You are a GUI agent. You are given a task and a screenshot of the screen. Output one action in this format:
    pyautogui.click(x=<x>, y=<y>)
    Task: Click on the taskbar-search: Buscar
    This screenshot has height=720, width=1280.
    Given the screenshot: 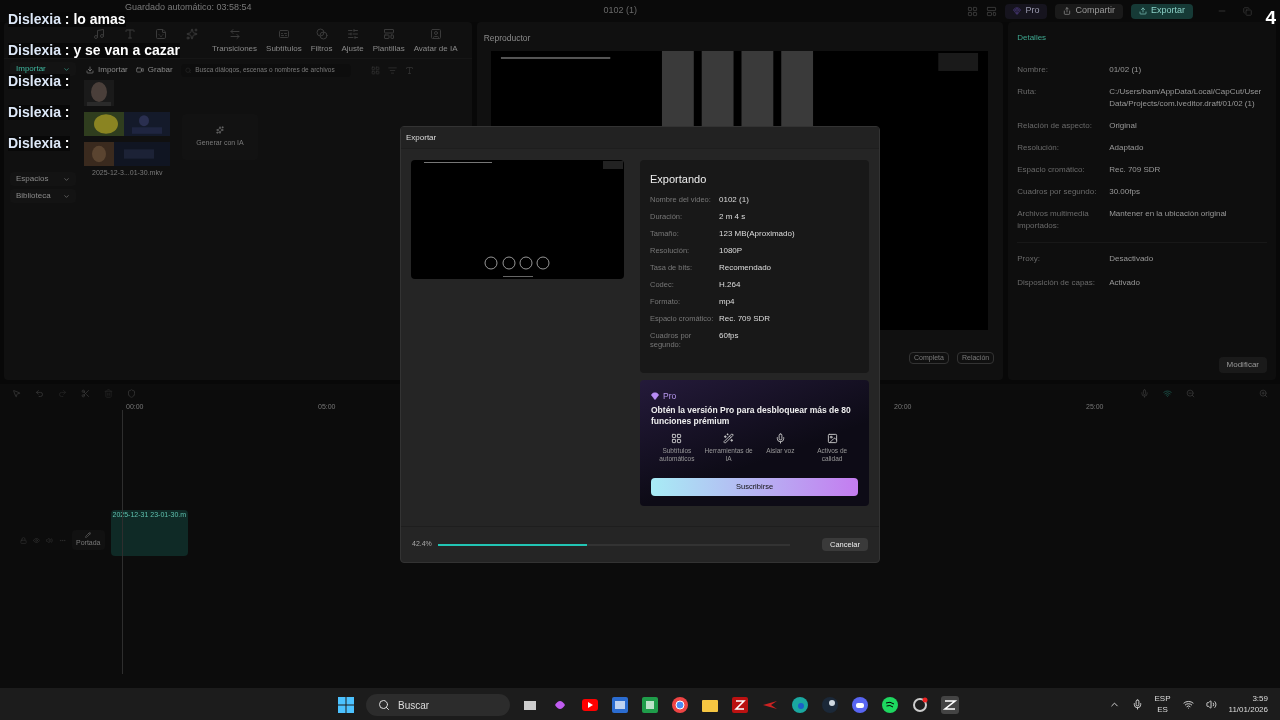 What is the action you would take?
    pyautogui.click(x=438, y=705)
    